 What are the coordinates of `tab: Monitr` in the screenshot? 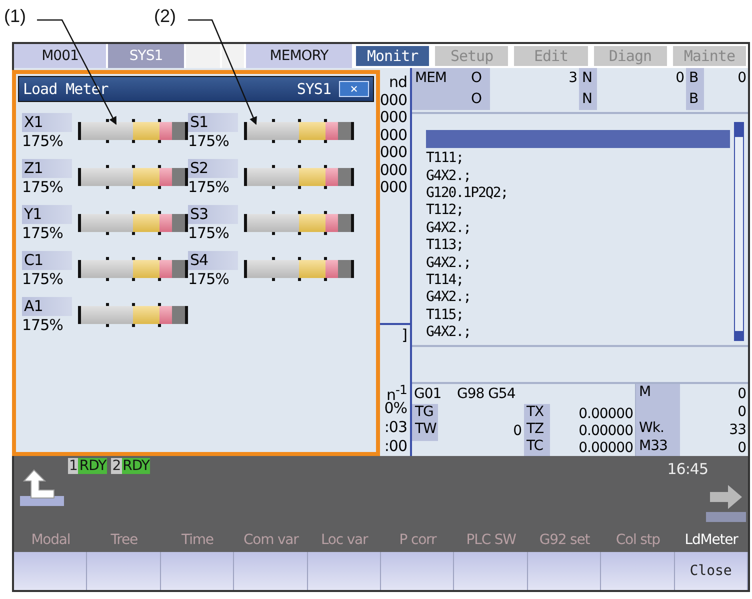 It's located at (393, 56).